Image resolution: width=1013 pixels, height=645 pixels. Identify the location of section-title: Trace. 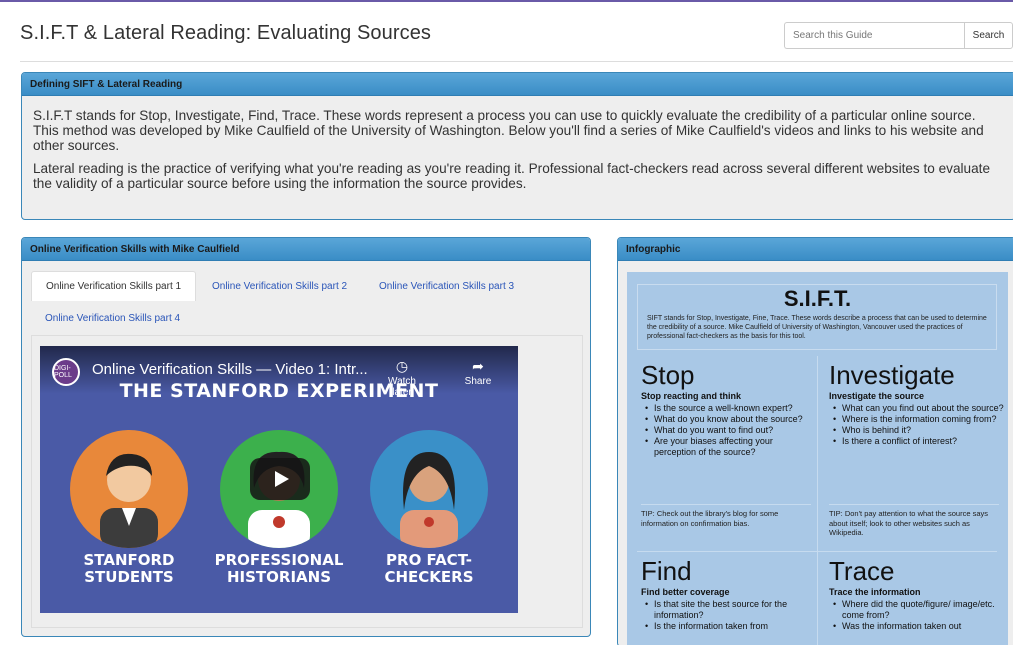
(862, 571).